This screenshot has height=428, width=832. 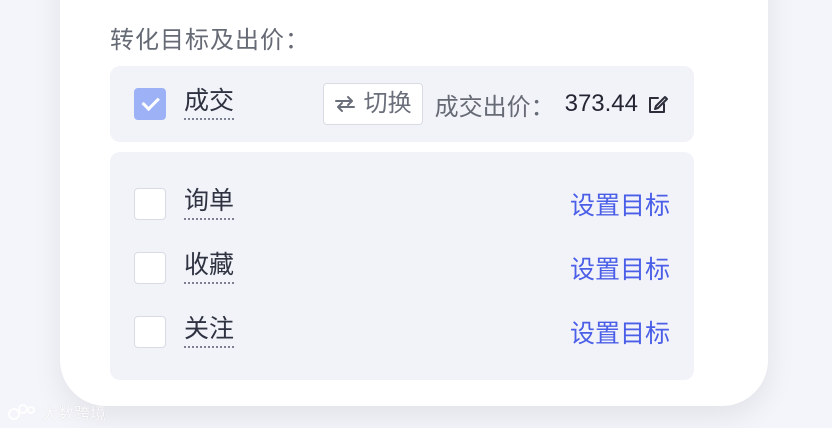 I want to click on watermark-text: 大数跨境, so click(x=74, y=414).